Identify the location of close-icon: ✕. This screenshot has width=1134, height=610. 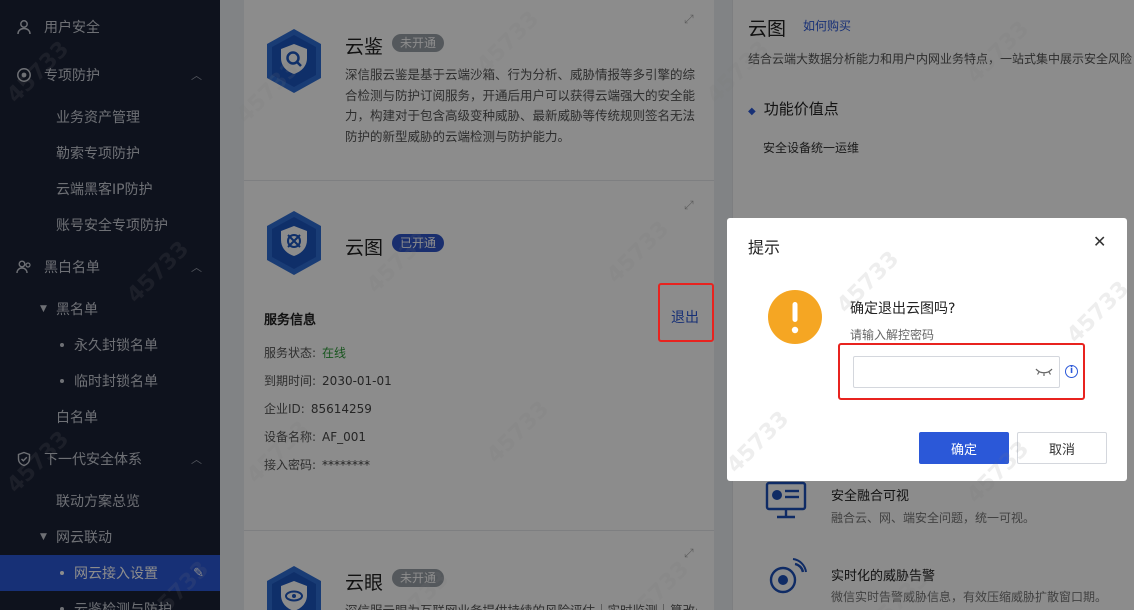
(1099, 241).